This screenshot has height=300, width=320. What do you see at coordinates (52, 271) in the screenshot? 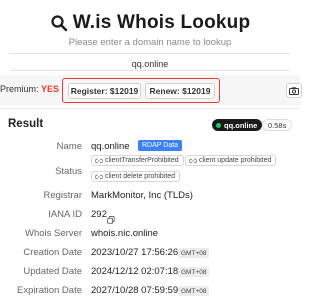
I see `updated-date-label: Updated Date` at bounding box center [52, 271].